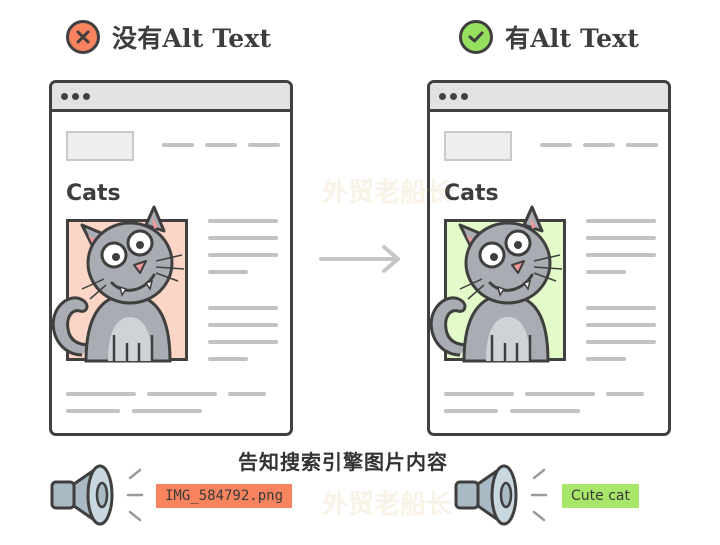  I want to click on left-heading: 没有Alt Text, so click(168, 37).